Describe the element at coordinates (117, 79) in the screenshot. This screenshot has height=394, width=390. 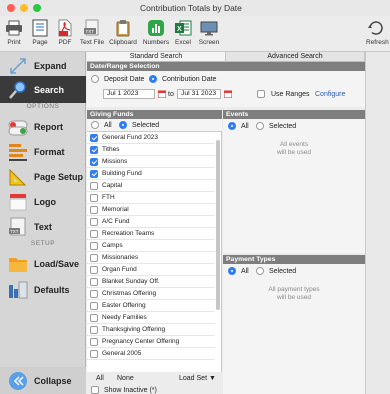
I see `deposit-date-option: Deposit Date` at that location.